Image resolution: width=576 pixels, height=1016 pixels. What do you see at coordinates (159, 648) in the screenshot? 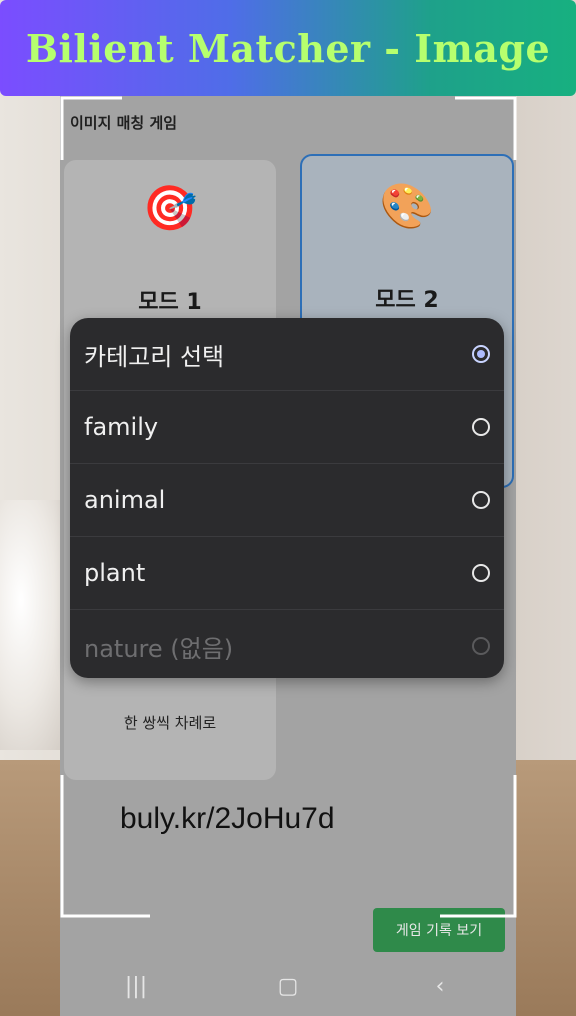
I see `option-label: nature (없음)` at bounding box center [159, 648].